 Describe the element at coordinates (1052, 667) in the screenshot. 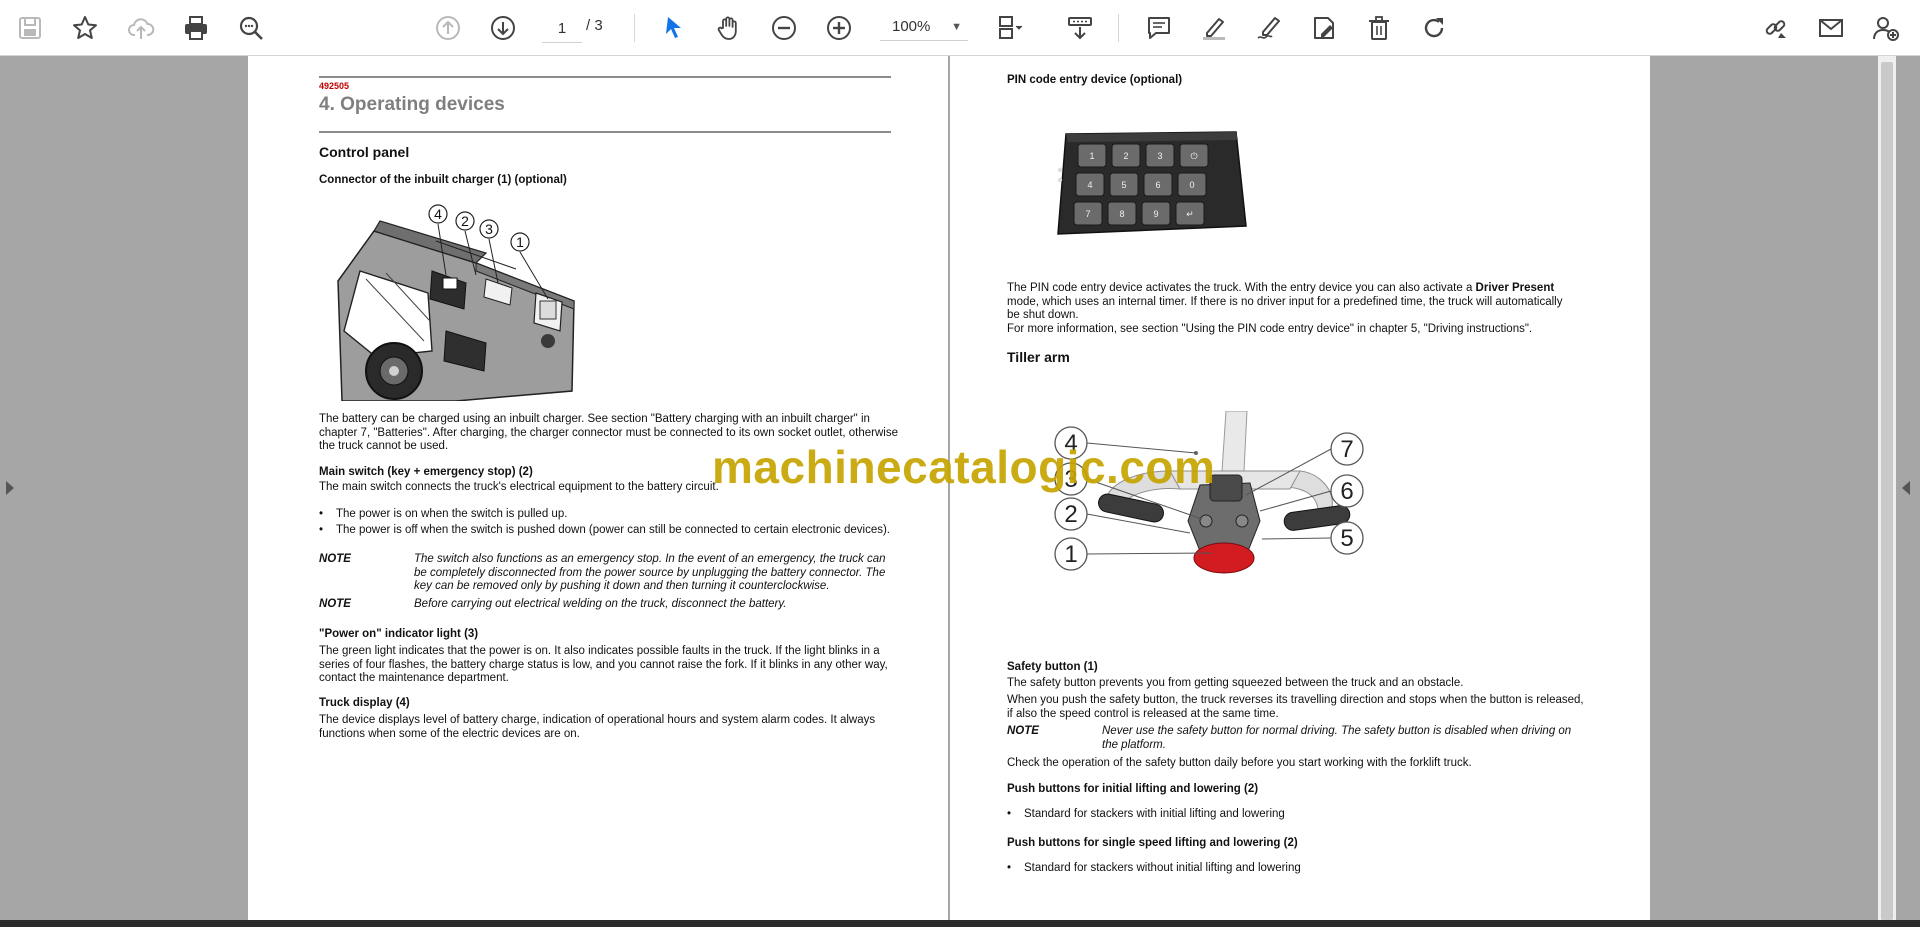

I see `safety-button-heading: Safety button (1)` at that location.